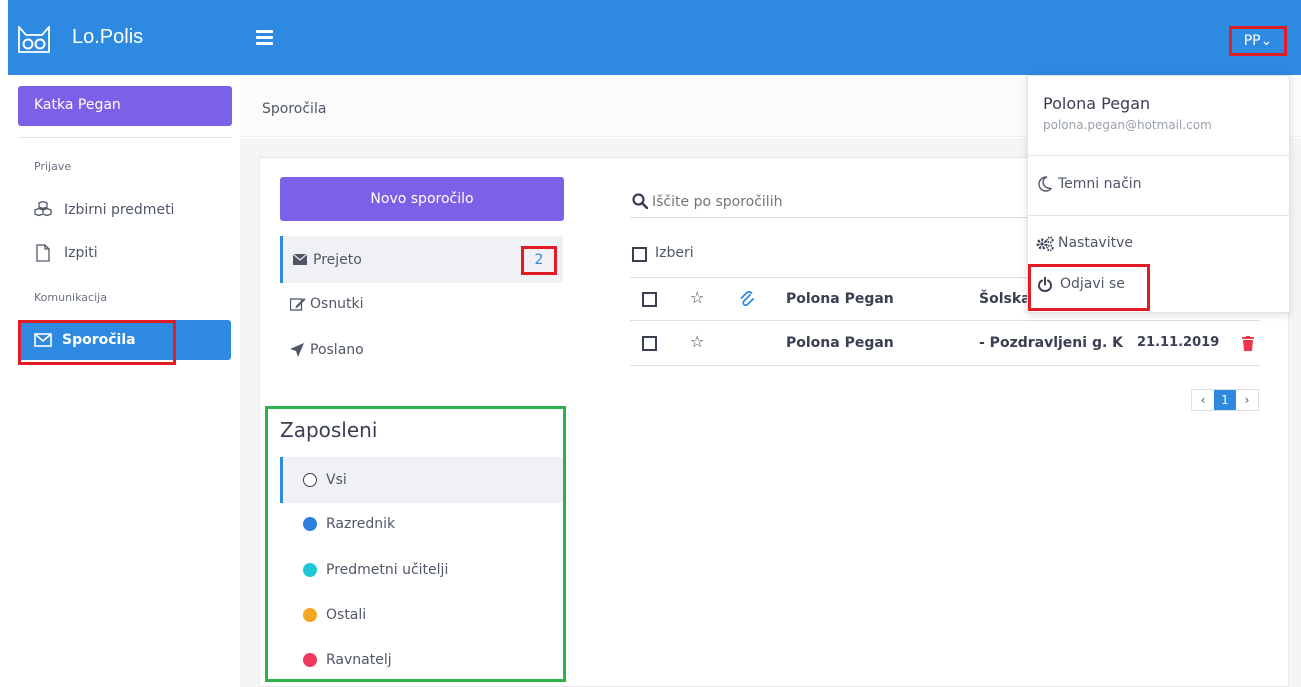  Describe the element at coordinates (329, 430) in the screenshot. I see `filters-title: Zaposleni` at that location.